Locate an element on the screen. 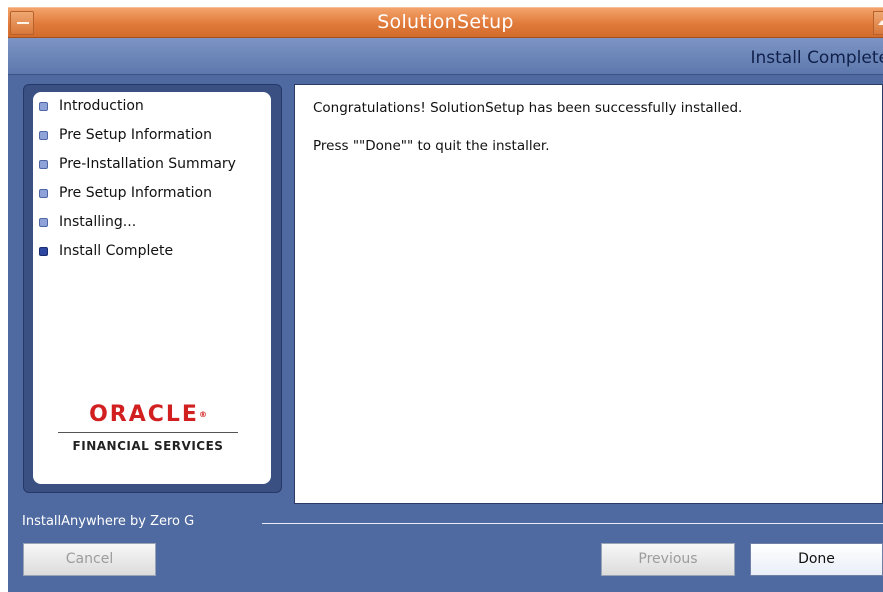 The height and width of the screenshot is (592, 883). cancel-button: Cancel is located at coordinates (89, 559).